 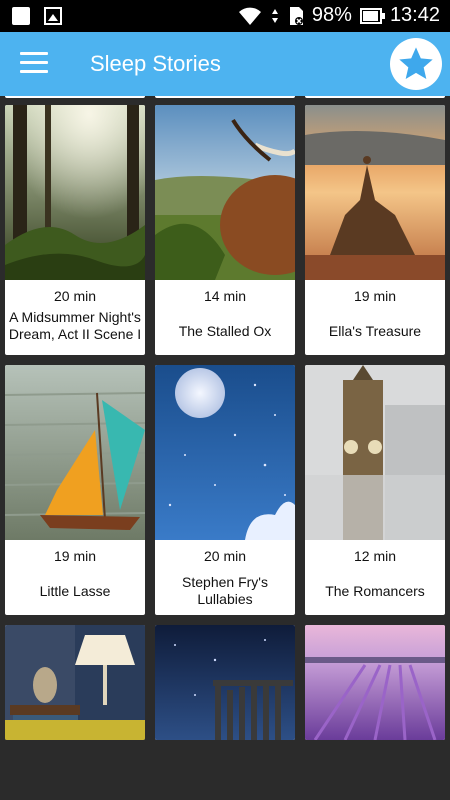 I want to click on story-thumbnail-lavender-field, so click(x=375, y=682).